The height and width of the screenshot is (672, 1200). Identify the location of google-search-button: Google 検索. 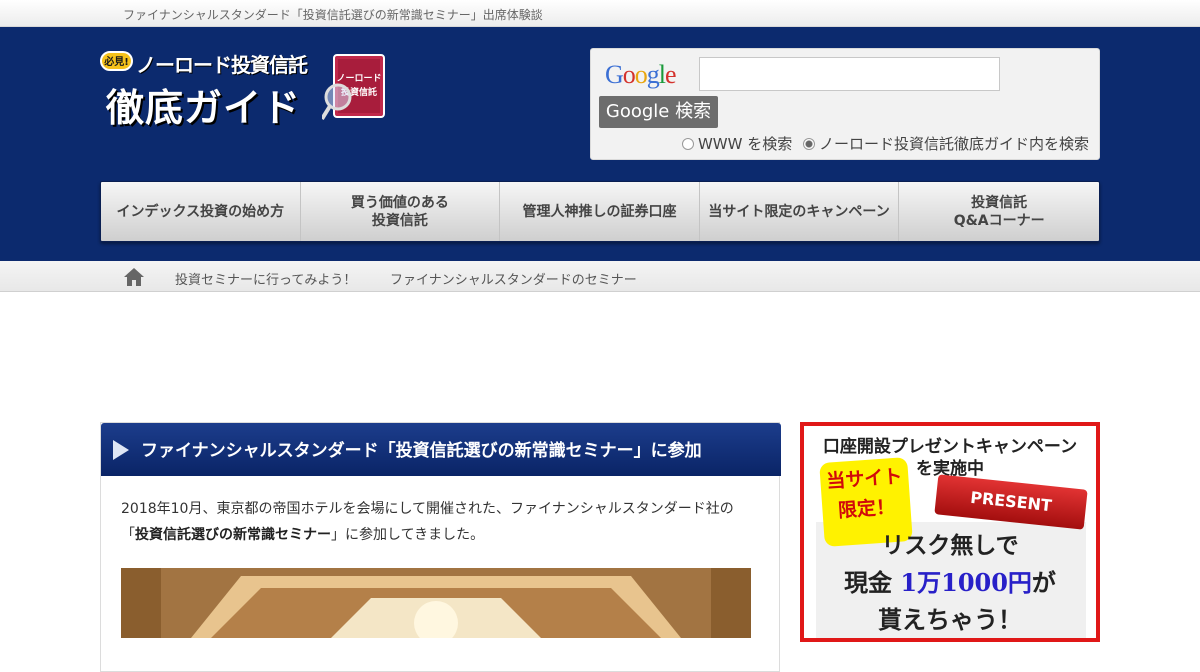
(658, 112).